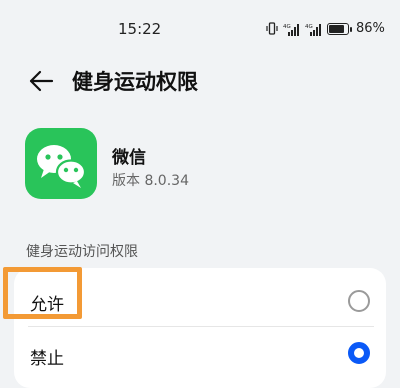 This screenshot has height=388, width=400. I want to click on battery-icon, so click(339, 28).